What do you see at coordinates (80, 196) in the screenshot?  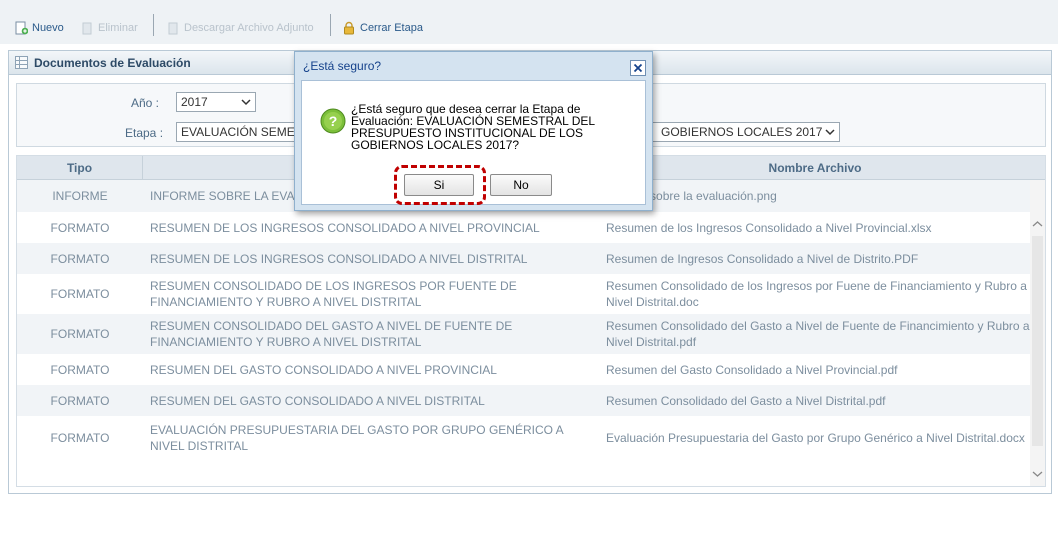 I see `cell-tipo: INFORME` at bounding box center [80, 196].